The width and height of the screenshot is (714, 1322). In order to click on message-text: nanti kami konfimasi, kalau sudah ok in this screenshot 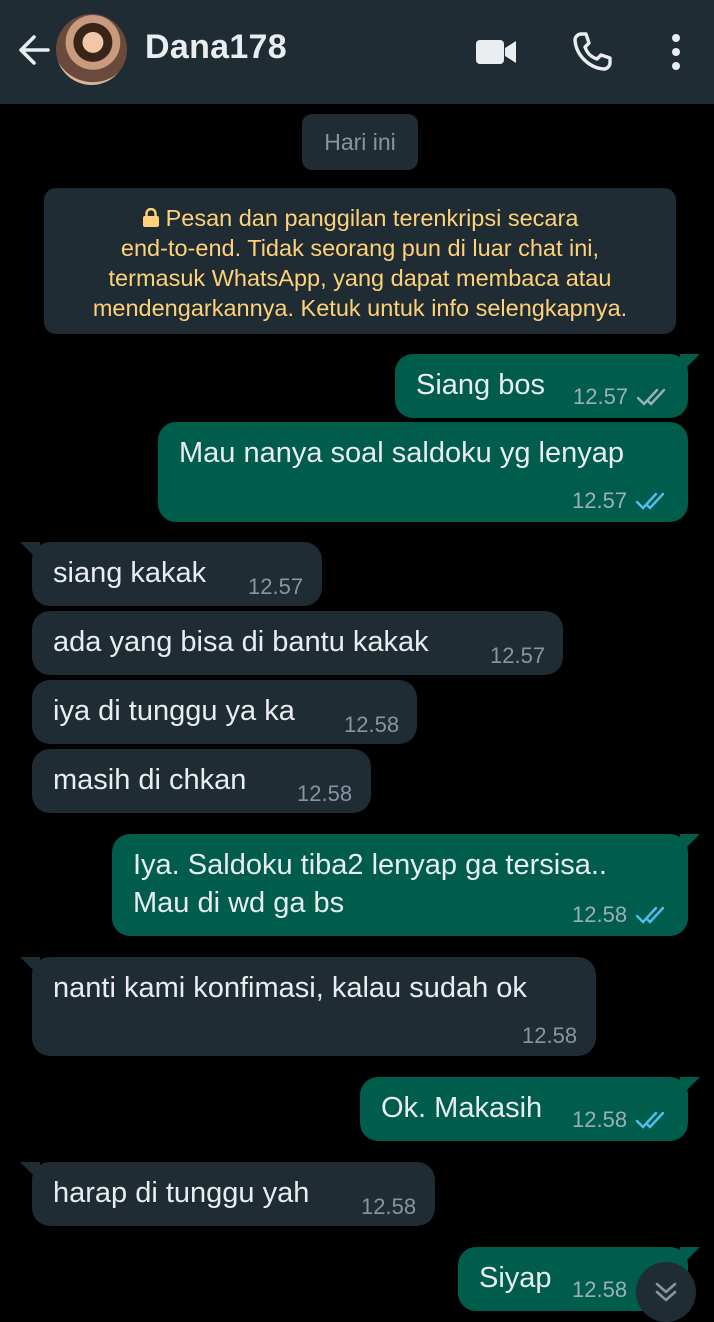, I will do `click(290, 988)`.